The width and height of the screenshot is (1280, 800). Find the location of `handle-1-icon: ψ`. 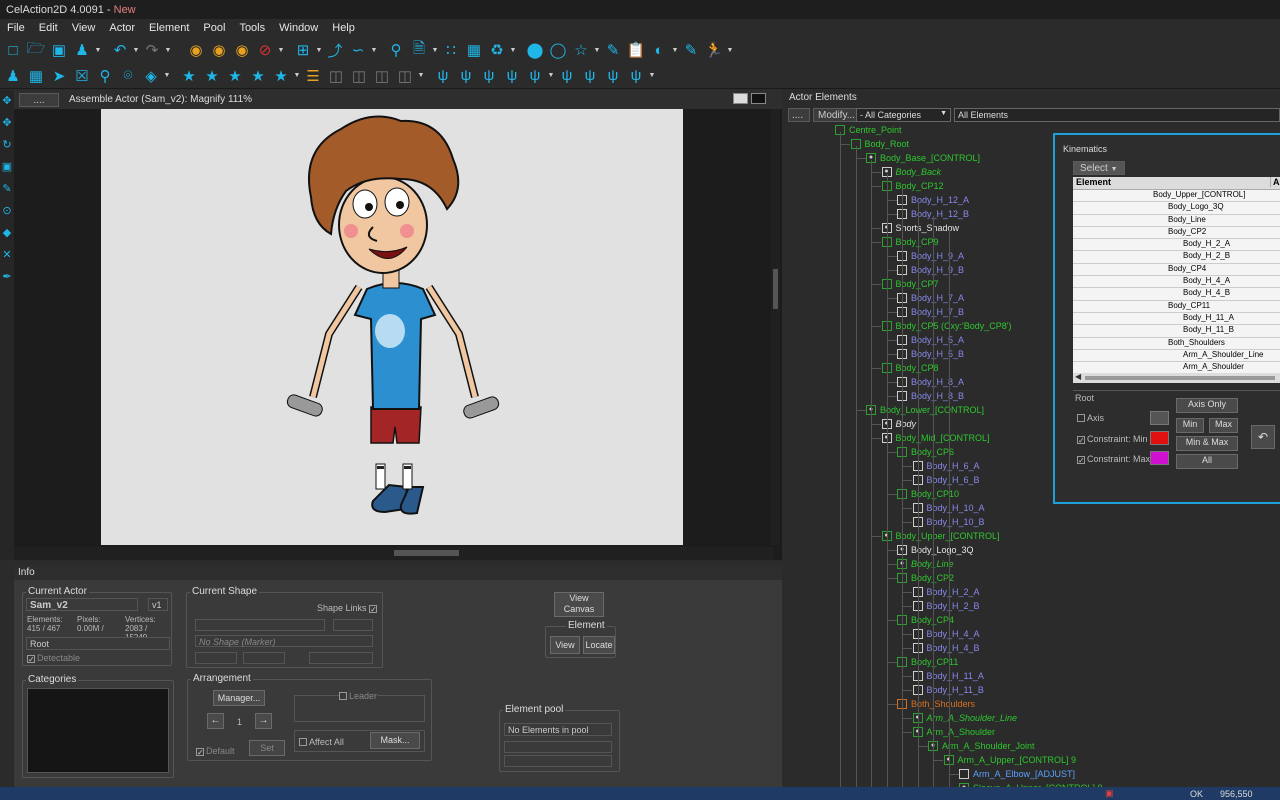

handle-1-icon: ψ is located at coordinates (443, 76).